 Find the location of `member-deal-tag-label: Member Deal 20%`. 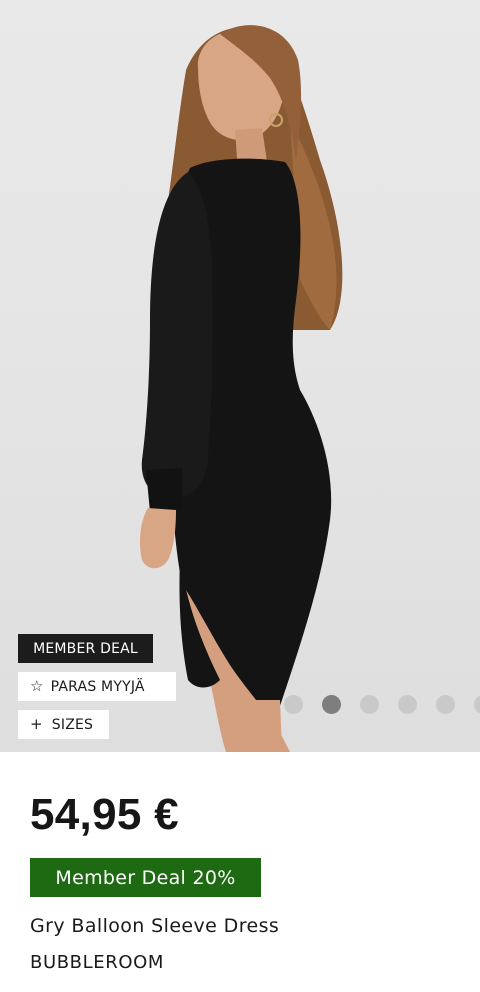

member-deal-tag-label: Member Deal 20% is located at coordinates (145, 877).